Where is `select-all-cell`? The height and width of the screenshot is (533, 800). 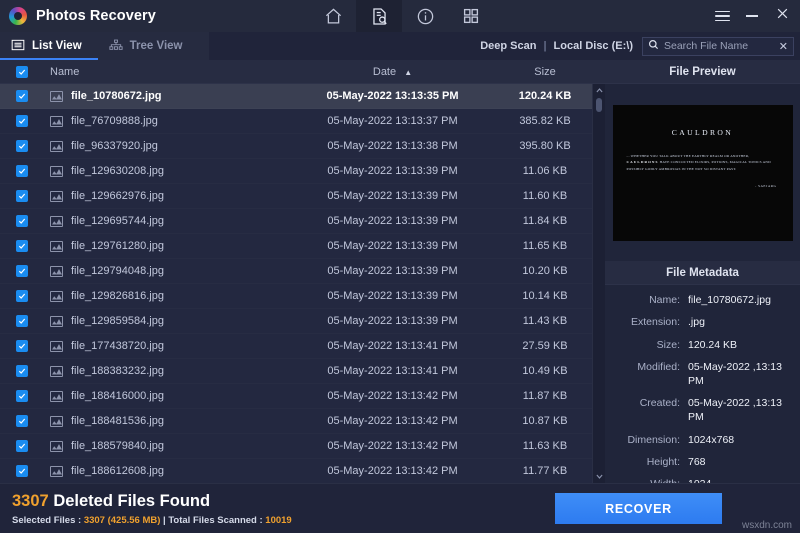
select-all-cell is located at coordinates (22, 71).